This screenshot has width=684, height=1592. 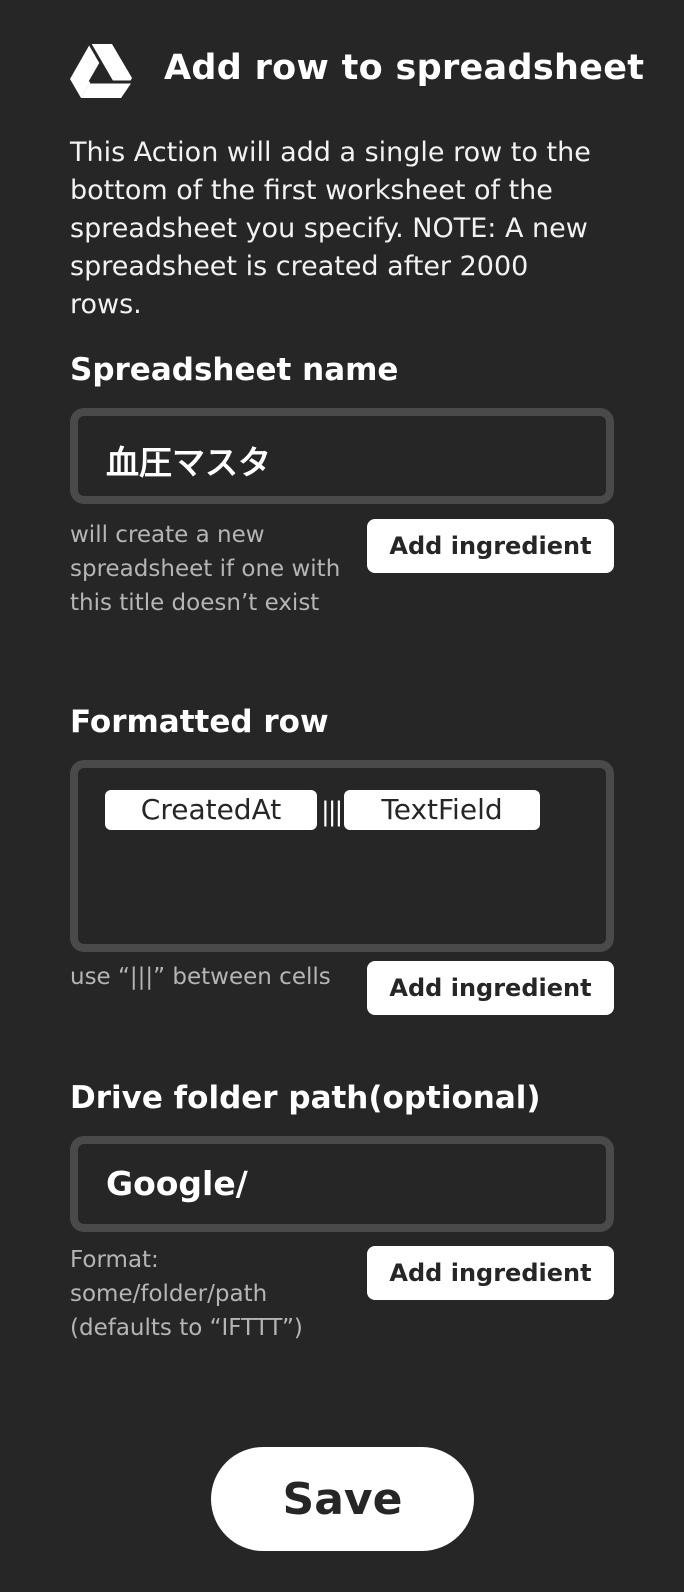 What do you see at coordinates (490, 546) in the screenshot?
I see `spreadsheet-name-add-ingredient-button: Add ingredient` at bounding box center [490, 546].